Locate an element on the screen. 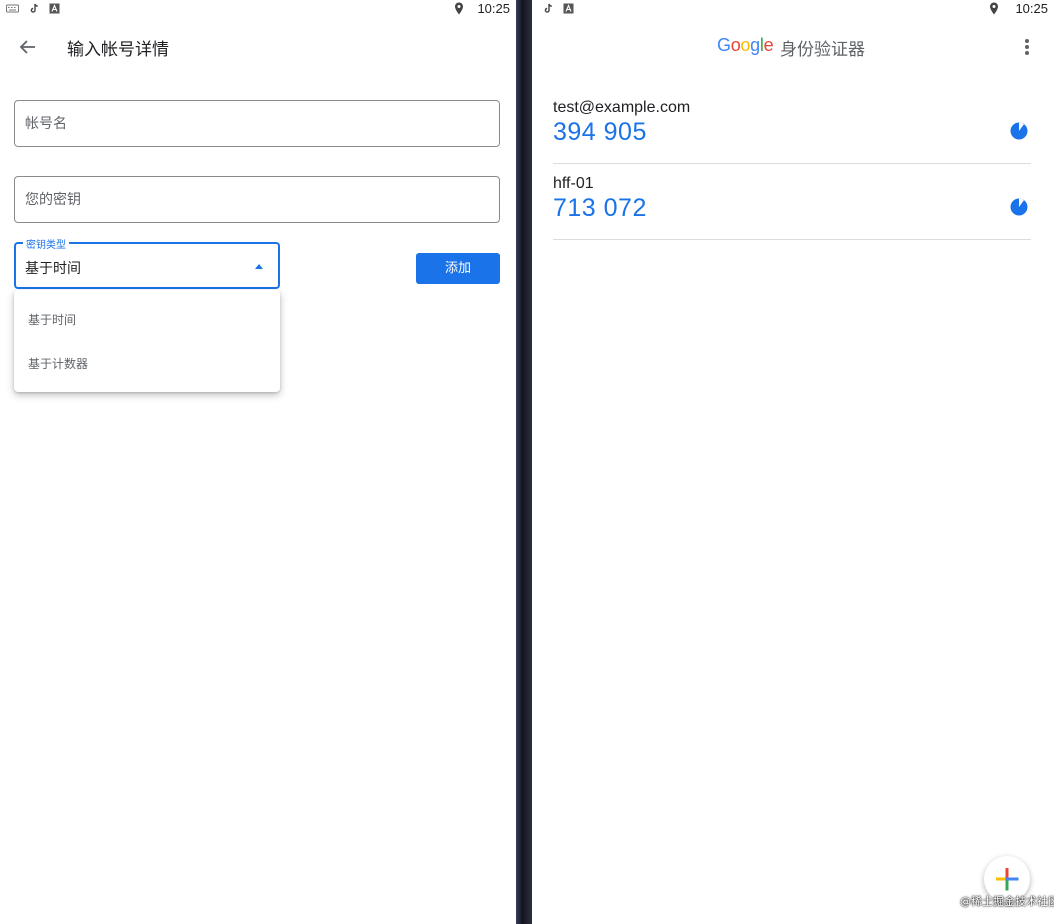 This screenshot has height=924, width=1054. secret-key-input is located at coordinates (255, 199).